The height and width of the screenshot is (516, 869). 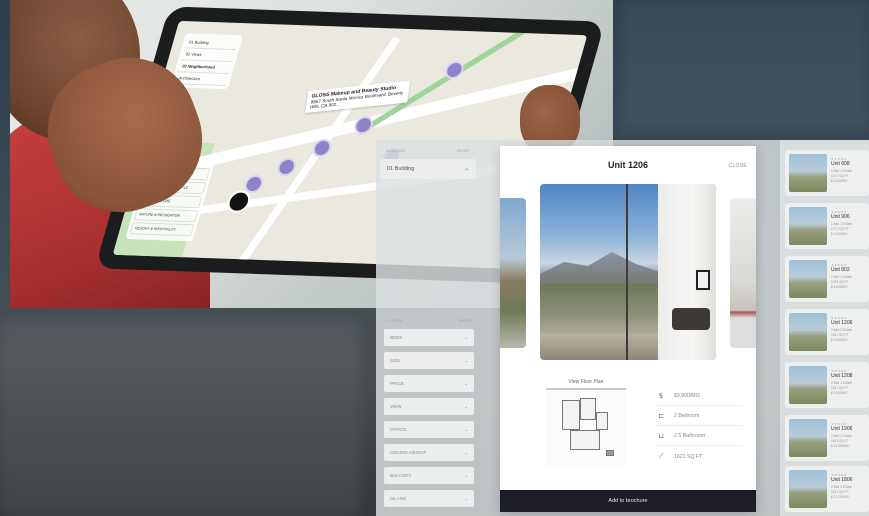 What do you see at coordinates (840, 497) in the screenshot?
I see `unit-meta-line: $ 12,200/MO` at bounding box center [840, 497].